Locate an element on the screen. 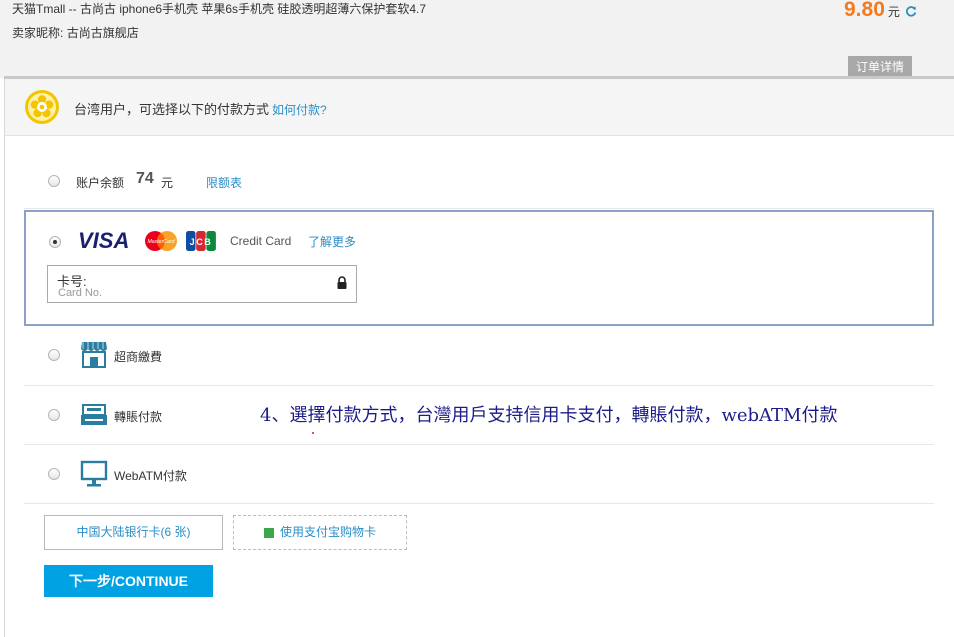  webatm-label: WebATM付款 is located at coordinates (150, 476).